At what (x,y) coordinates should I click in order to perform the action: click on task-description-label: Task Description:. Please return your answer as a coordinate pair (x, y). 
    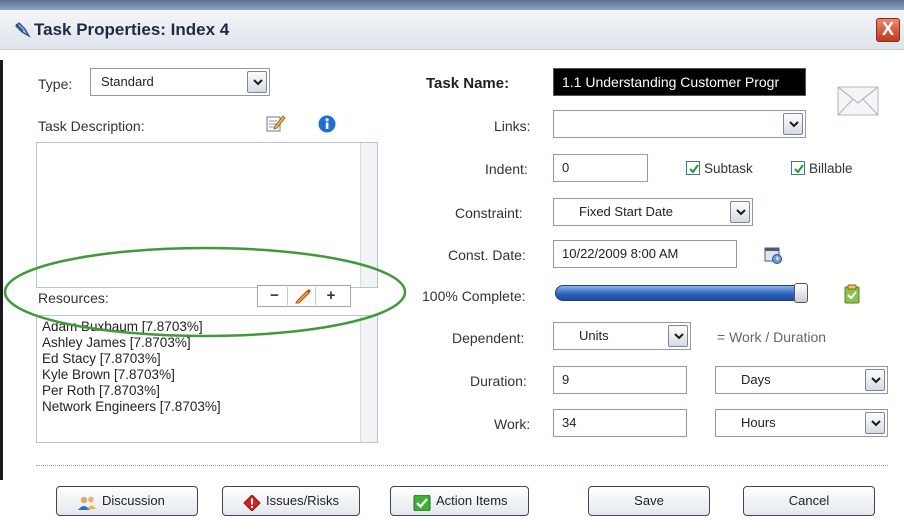
    Looking at the image, I should click on (91, 126).